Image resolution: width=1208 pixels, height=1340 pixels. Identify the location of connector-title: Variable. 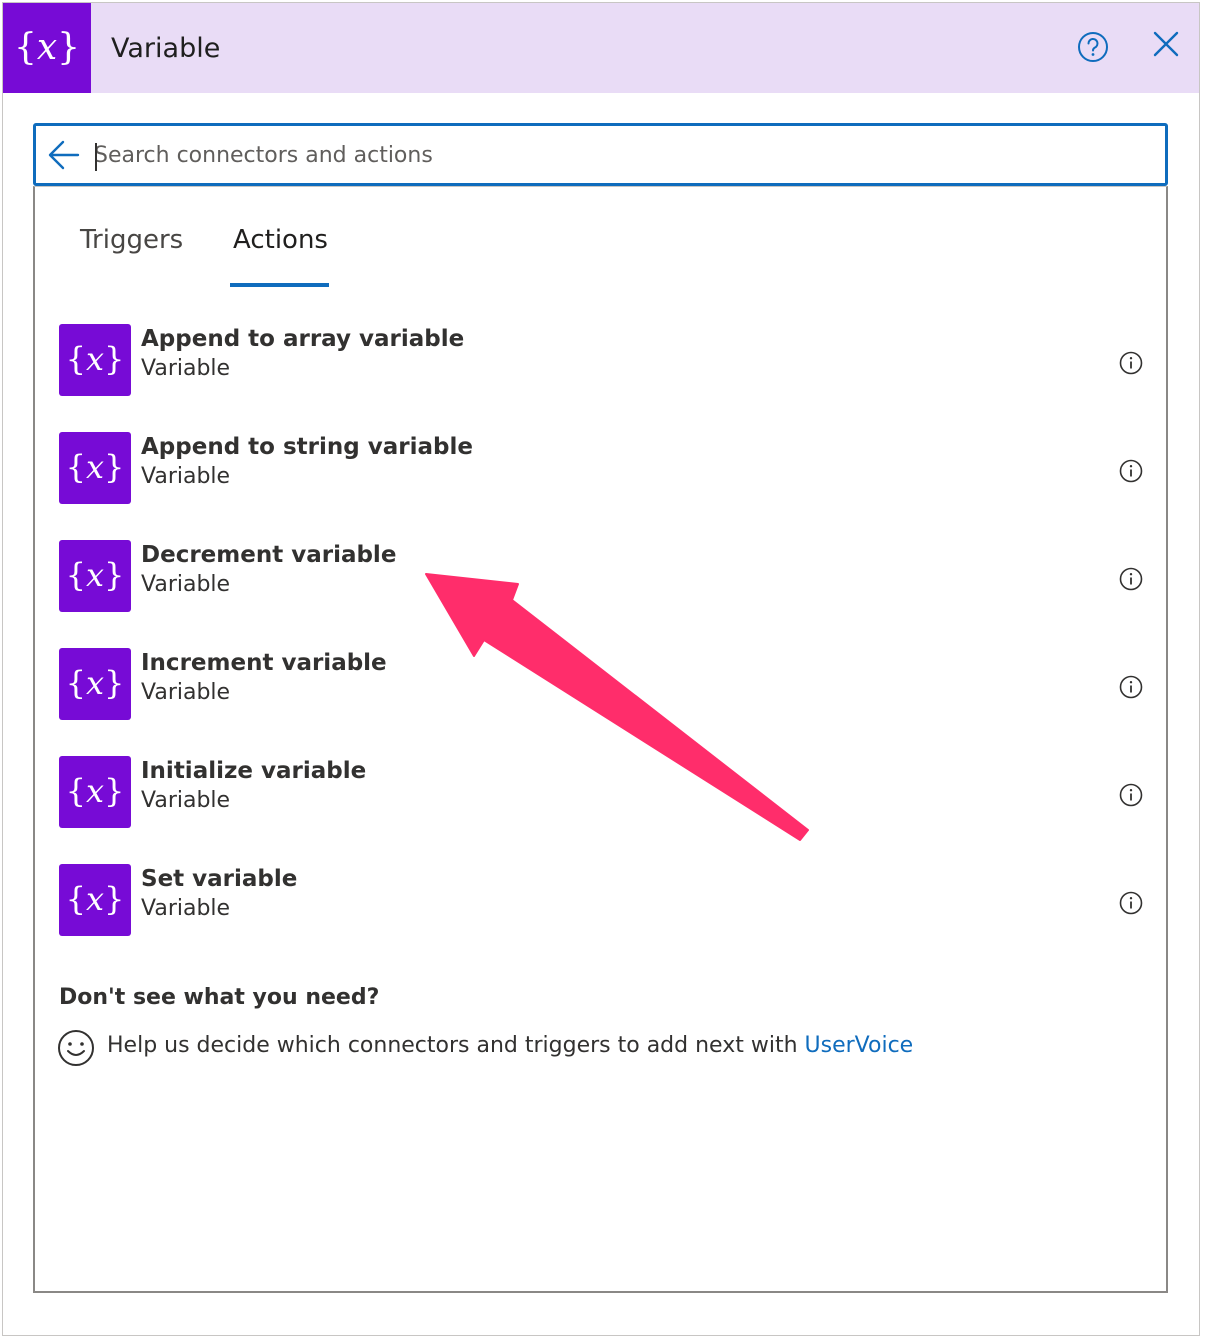
(166, 48).